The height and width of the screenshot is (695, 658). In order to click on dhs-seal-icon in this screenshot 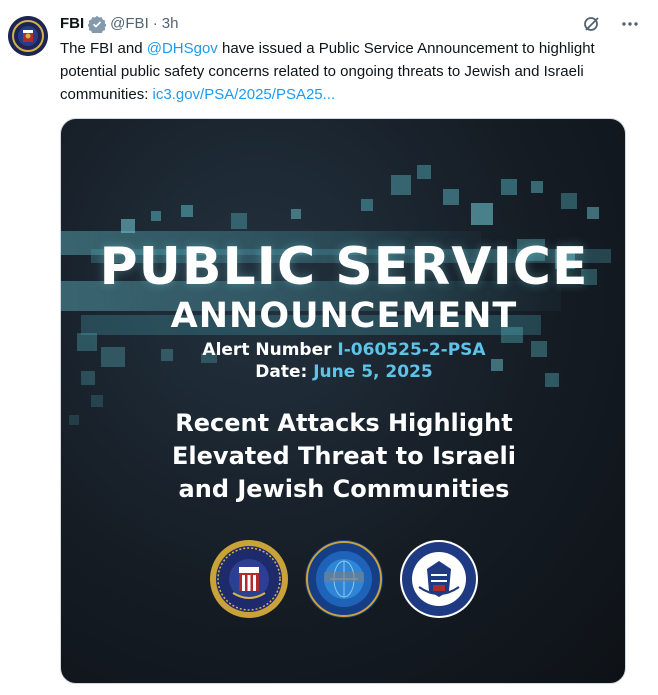, I will do `click(439, 579)`.